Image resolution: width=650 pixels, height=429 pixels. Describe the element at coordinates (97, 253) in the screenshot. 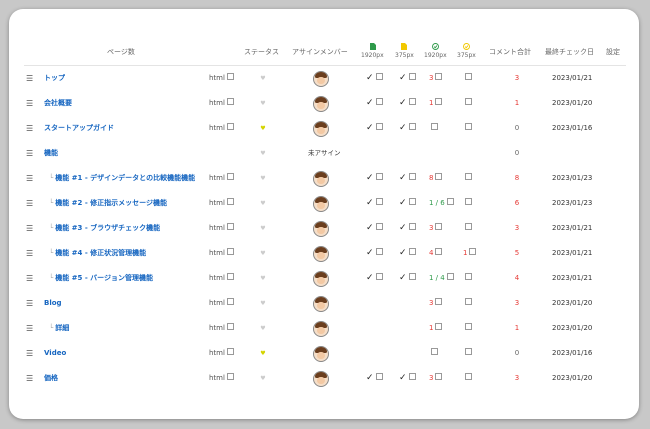

I see `page-name-link: └ 機能 #4 - 修正状況管理機能` at that location.